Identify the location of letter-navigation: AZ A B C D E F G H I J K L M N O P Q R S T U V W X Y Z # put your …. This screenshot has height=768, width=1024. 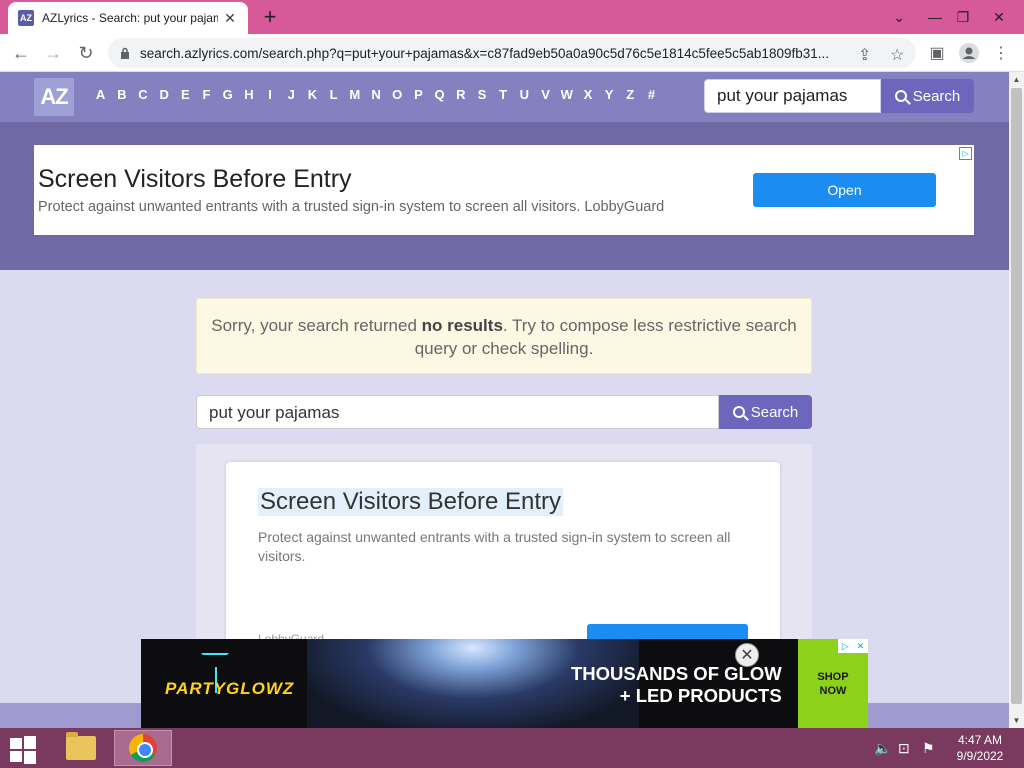
(504, 97).